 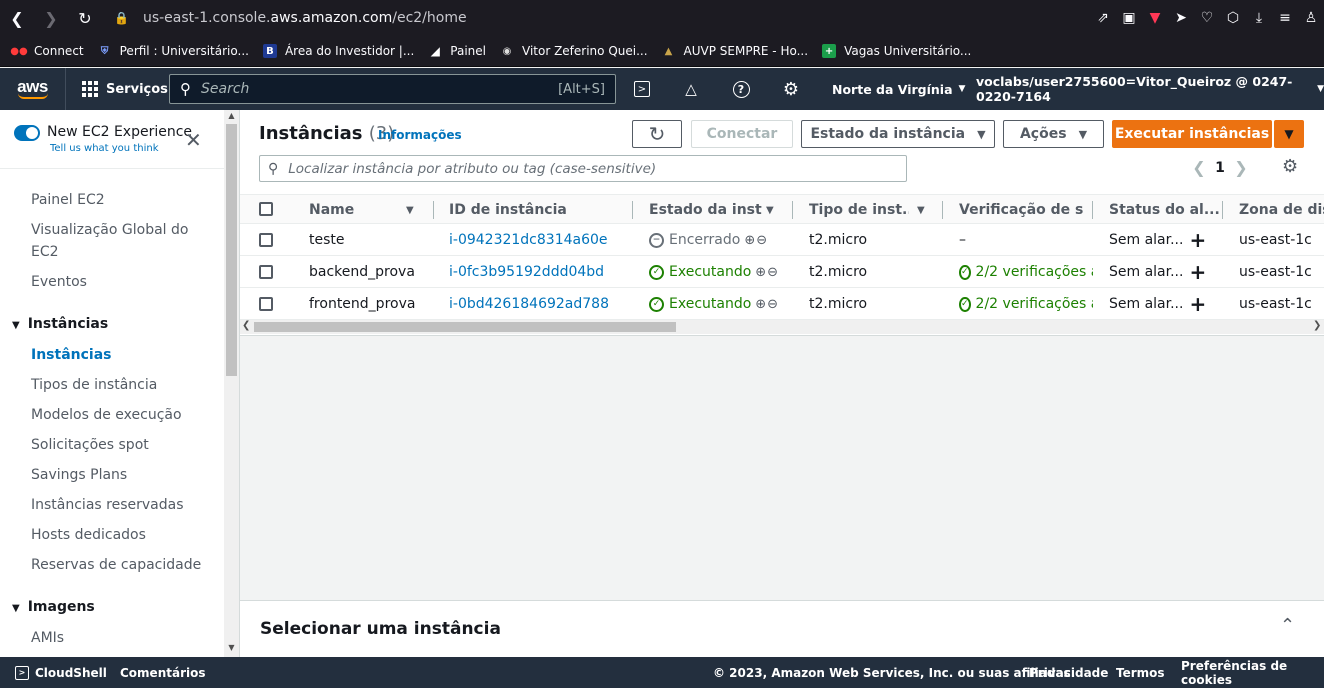 What do you see at coordinates (60, 324) in the screenshot?
I see `sidebar-section-instances: ▼ Instâncias` at bounding box center [60, 324].